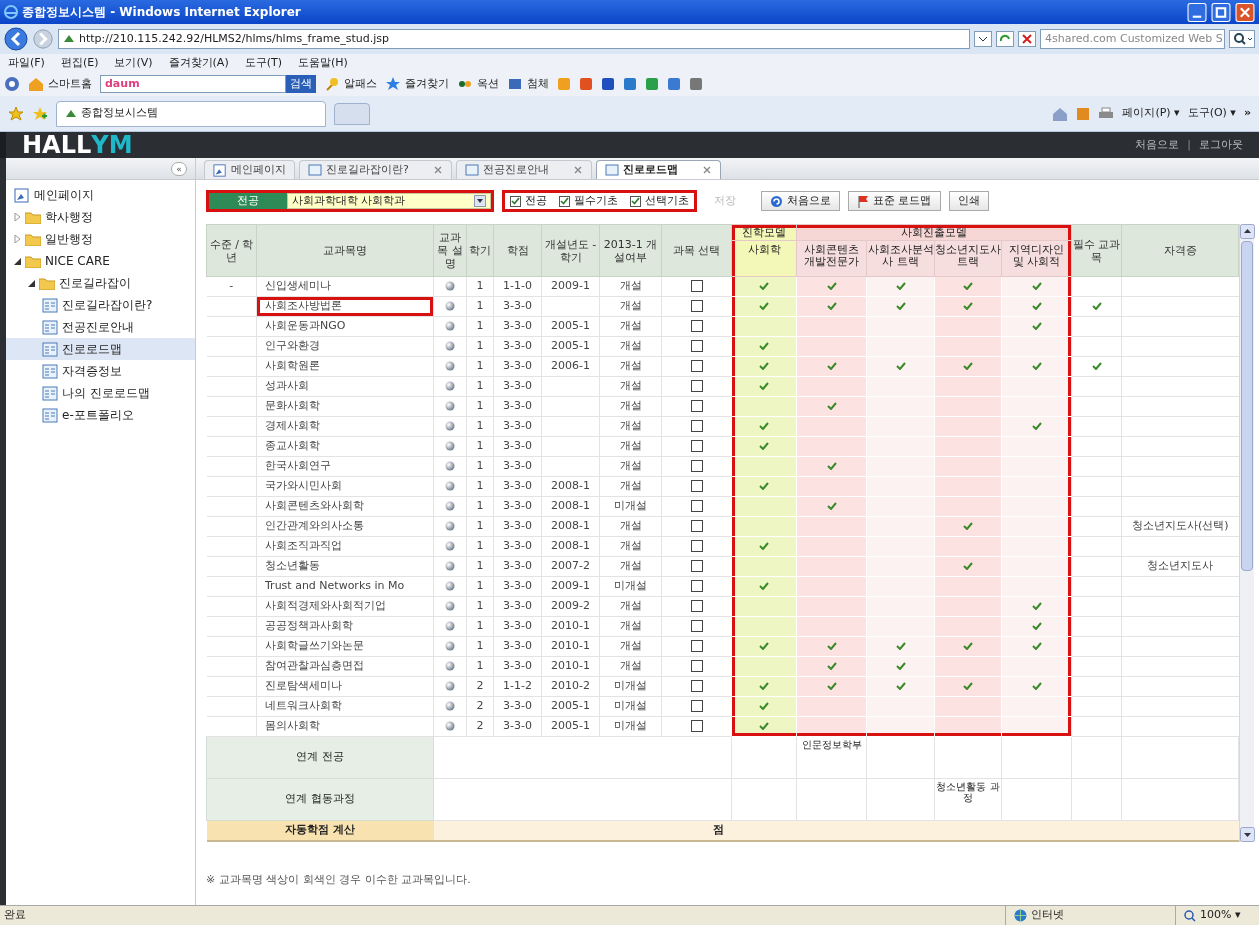  Describe the element at coordinates (1197, 12) in the screenshot. I see `minimize-icon` at that location.